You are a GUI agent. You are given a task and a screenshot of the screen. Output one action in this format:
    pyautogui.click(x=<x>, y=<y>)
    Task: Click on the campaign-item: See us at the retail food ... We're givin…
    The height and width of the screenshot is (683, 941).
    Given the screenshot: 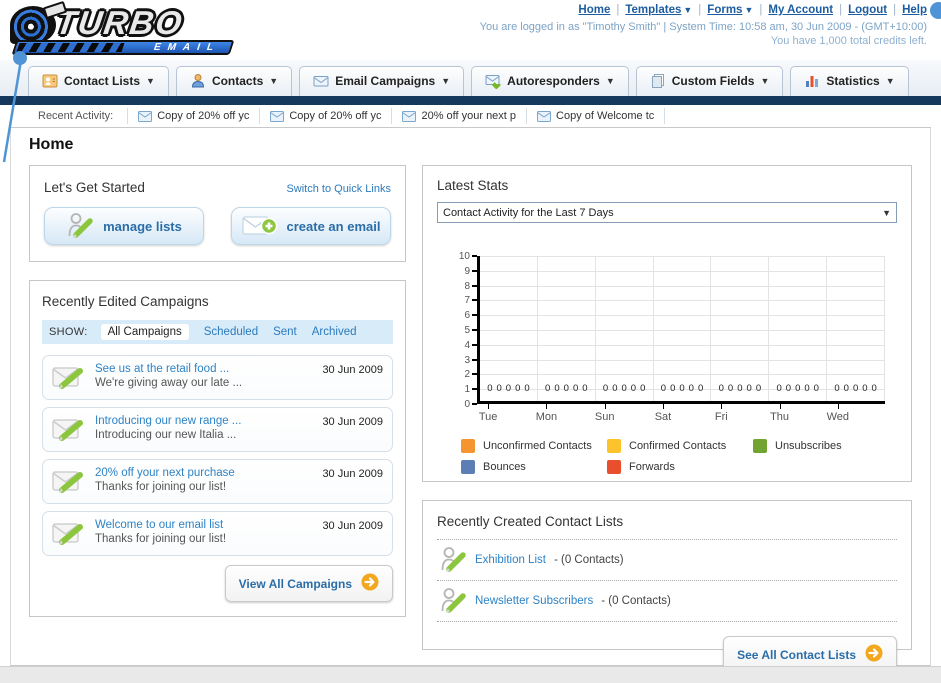 What is the action you would take?
    pyautogui.click(x=217, y=377)
    